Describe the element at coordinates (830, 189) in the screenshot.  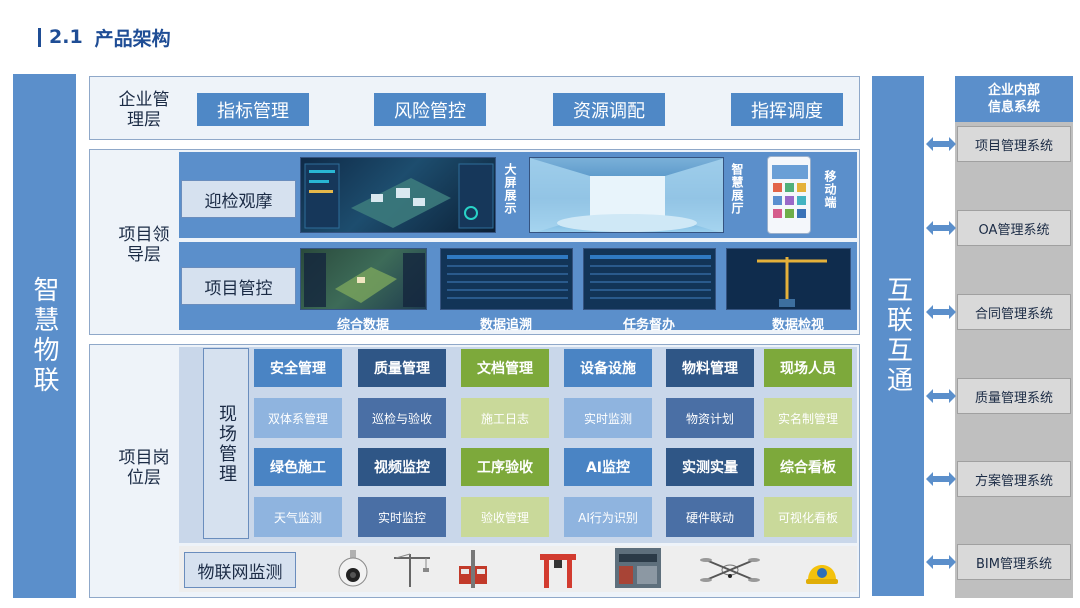
I see `mobile-label: 移动端` at that location.